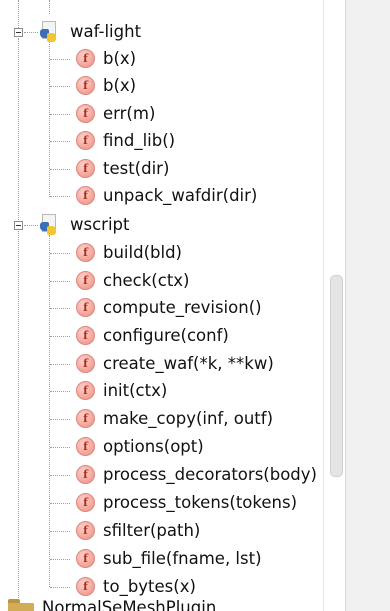 This screenshot has height=611, width=390. What do you see at coordinates (336, 376) in the screenshot?
I see `scrollbar-thumb` at bounding box center [336, 376].